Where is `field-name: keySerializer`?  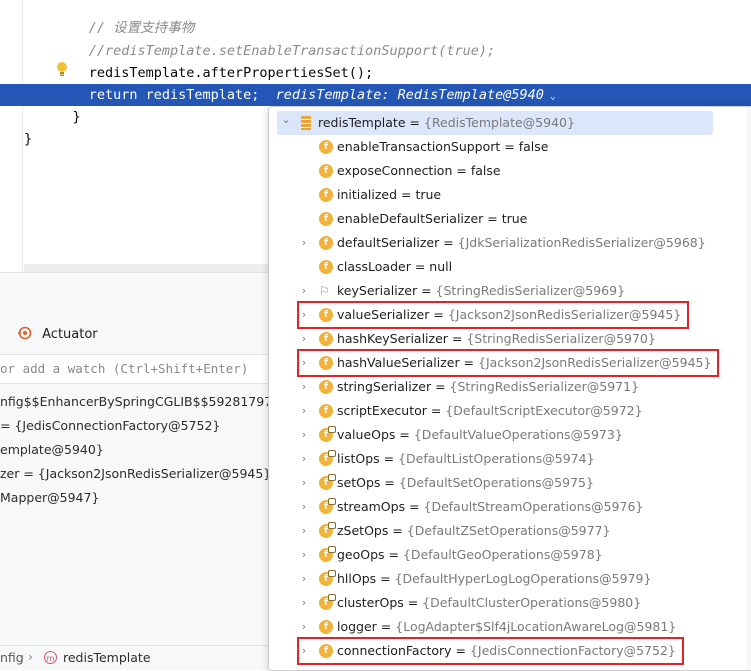
field-name: keySerializer is located at coordinates (377, 290).